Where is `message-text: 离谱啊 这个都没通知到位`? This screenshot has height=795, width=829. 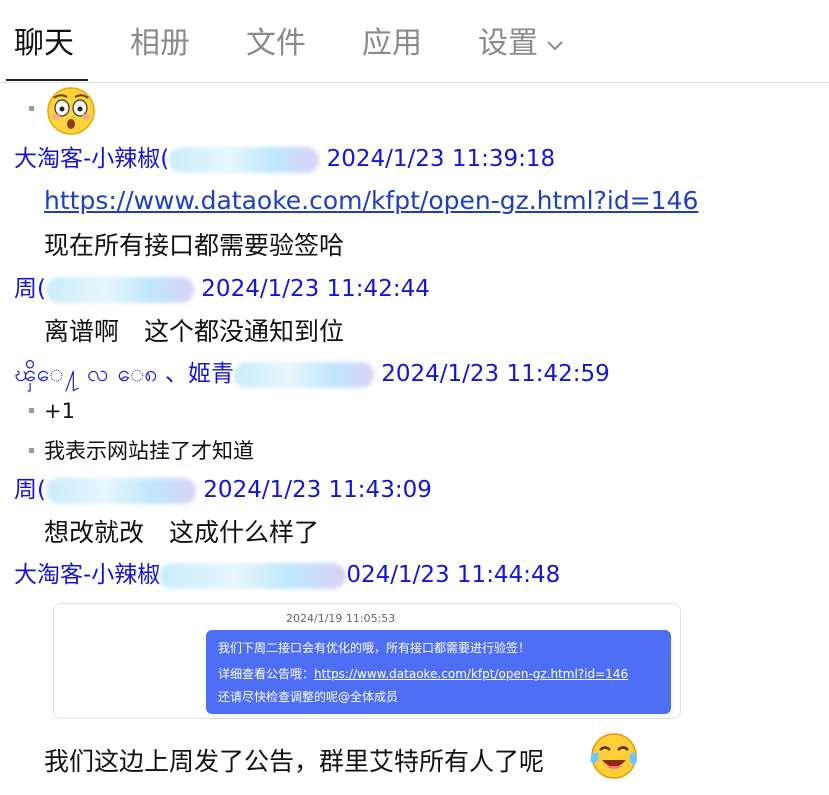
message-text: 离谱啊 这个都没通知到位 is located at coordinates (194, 331).